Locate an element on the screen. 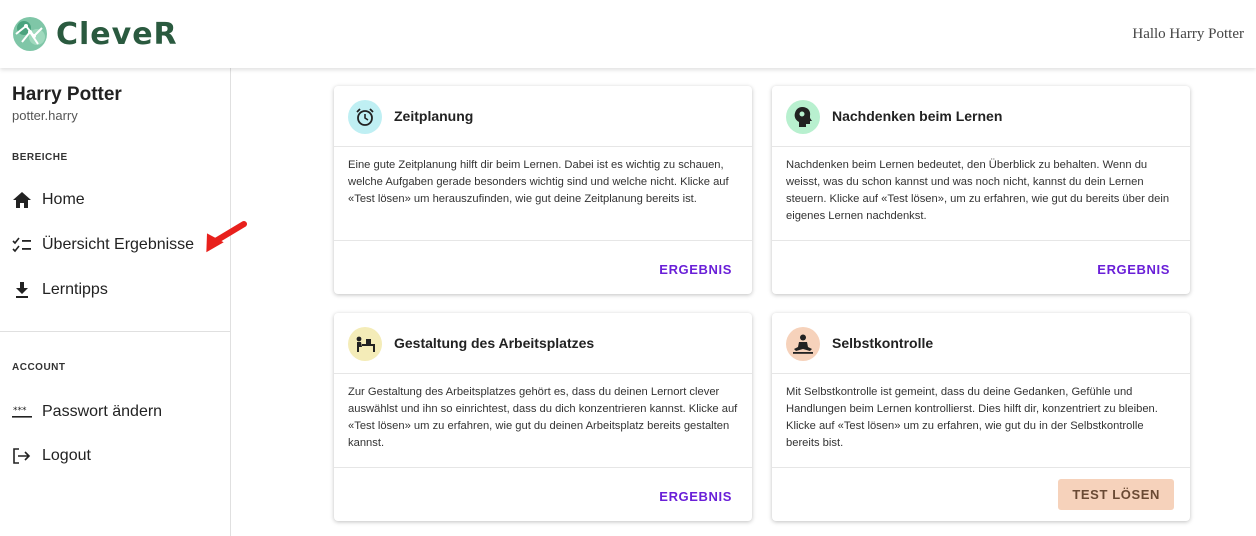  card-title: Nachdenken beim Lernen is located at coordinates (917, 116).